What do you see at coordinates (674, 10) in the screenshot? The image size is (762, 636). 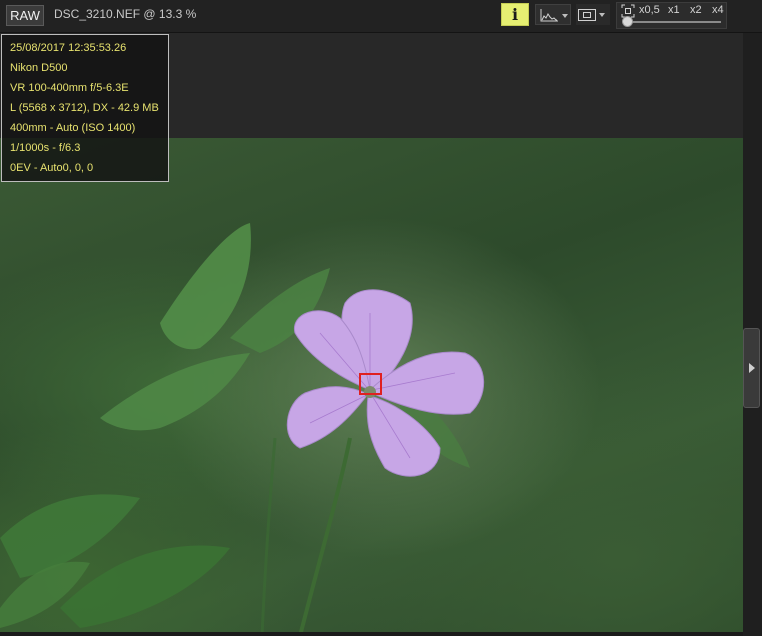 I see `zoom-label-1x: x1` at bounding box center [674, 10].